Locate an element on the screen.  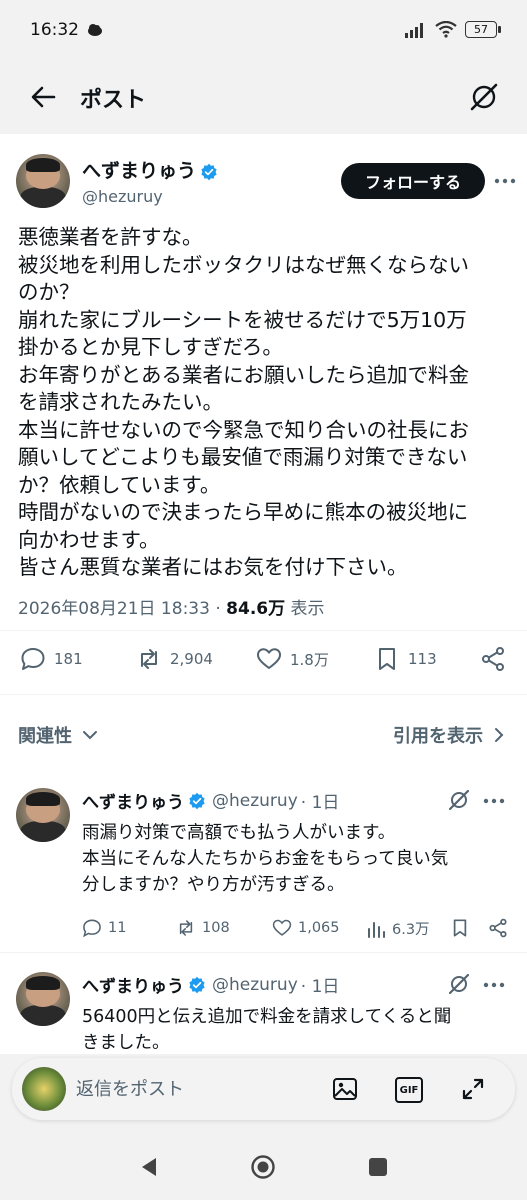
reply-header: へずまりゅう @hezuruy · 1日 is located at coordinates (211, 985).